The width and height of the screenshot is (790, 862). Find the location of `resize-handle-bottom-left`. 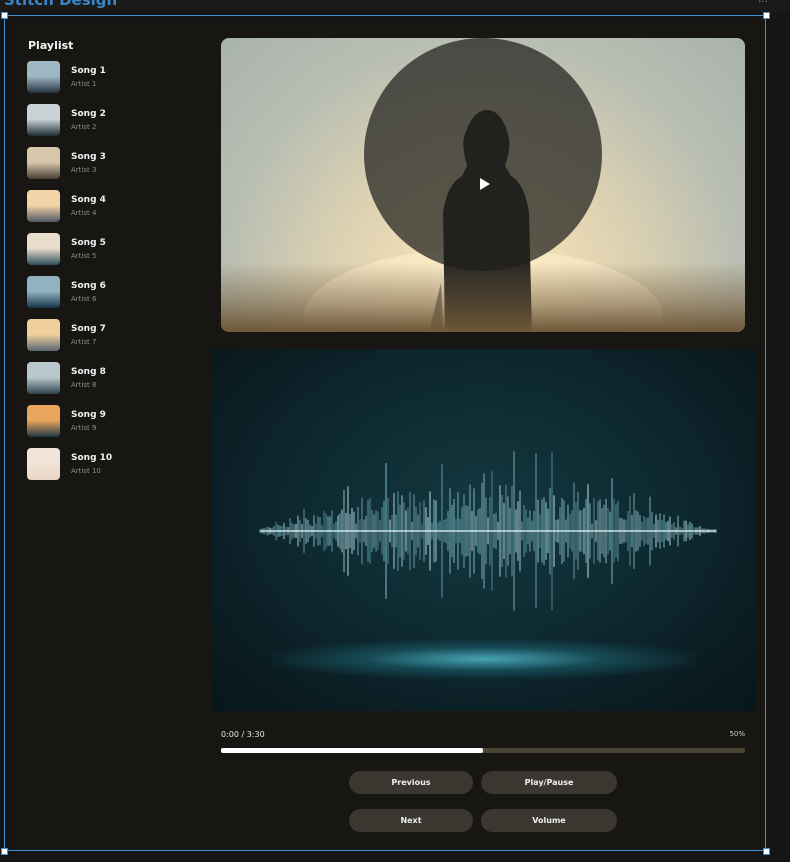

resize-handle-bottom-left is located at coordinates (4, 851).